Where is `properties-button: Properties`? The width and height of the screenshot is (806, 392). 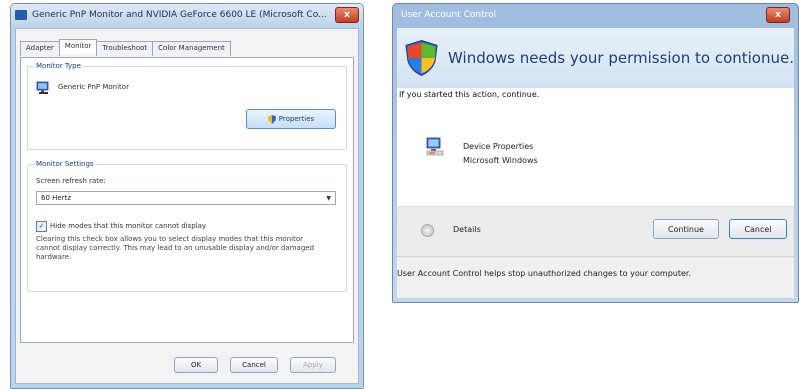 properties-button: Properties is located at coordinates (291, 119).